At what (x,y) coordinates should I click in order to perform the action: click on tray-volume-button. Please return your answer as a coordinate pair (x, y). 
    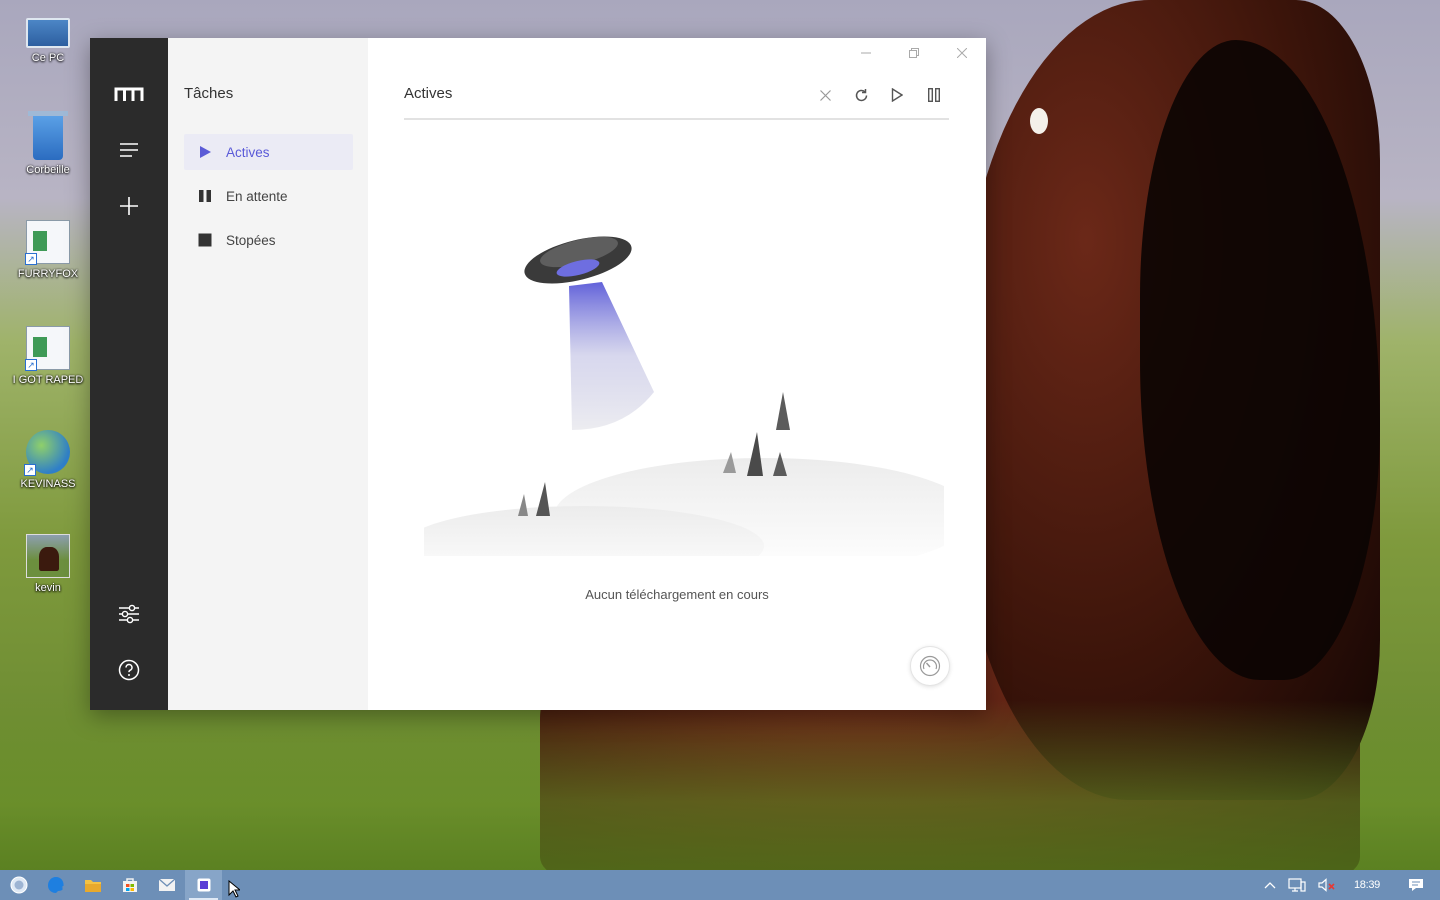
    Looking at the image, I should click on (1327, 885).